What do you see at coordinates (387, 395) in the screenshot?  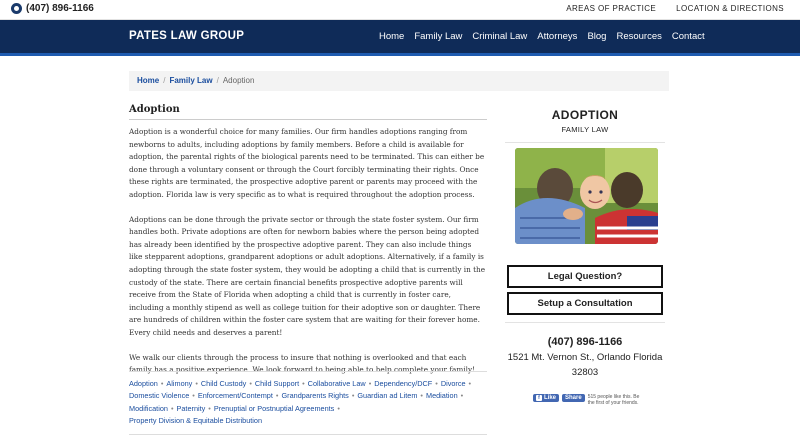 I see `tag-link: Guardian ad Litem` at bounding box center [387, 395].